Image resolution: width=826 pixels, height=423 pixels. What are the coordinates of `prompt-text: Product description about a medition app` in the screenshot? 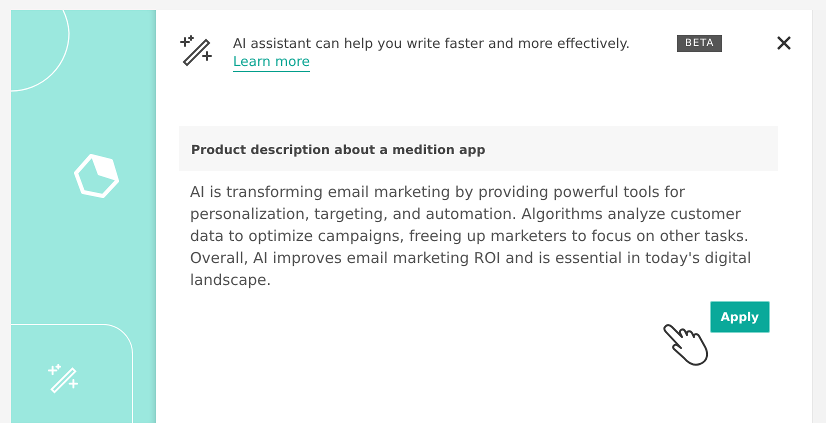 It's located at (338, 149).